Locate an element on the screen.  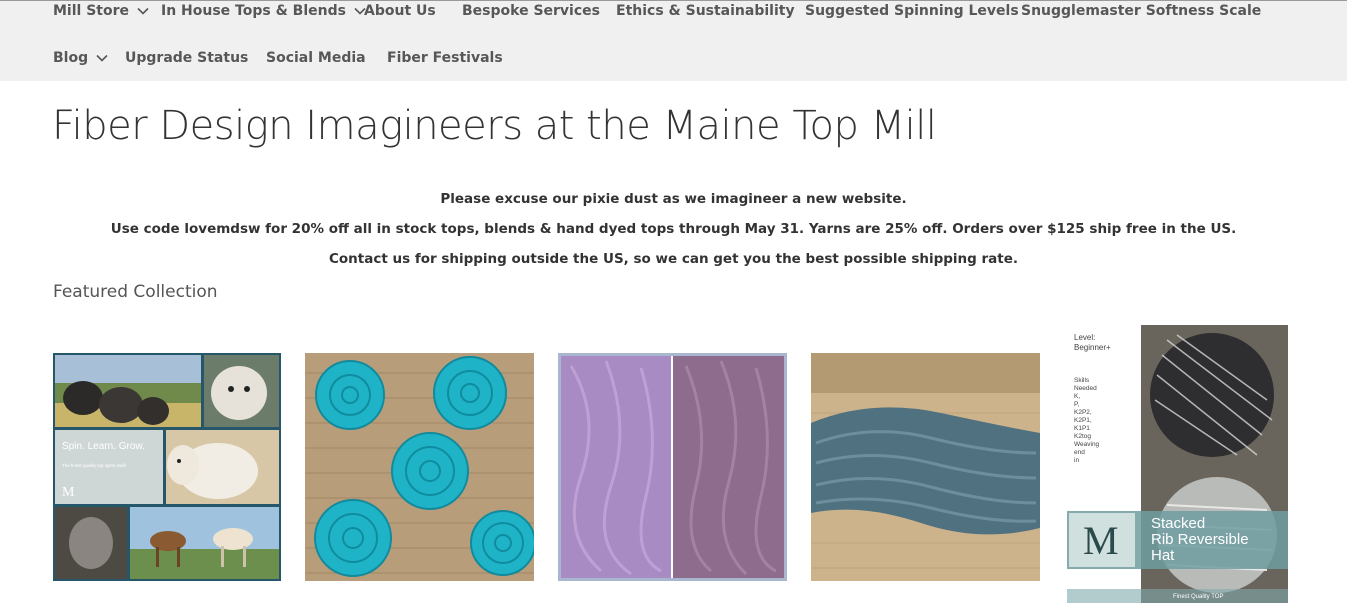
skill-line: K2P2, is located at coordinates (1083, 412).